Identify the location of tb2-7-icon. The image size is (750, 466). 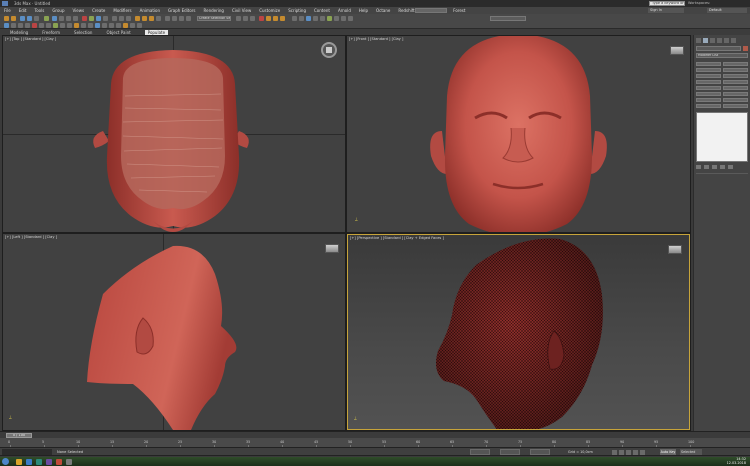
(48, 25).